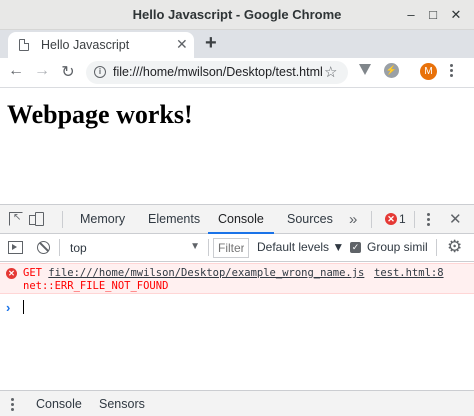 This screenshot has width=474, height=416. Describe the element at coordinates (231, 248) in the screenshot. I see `filter-input` at that location.